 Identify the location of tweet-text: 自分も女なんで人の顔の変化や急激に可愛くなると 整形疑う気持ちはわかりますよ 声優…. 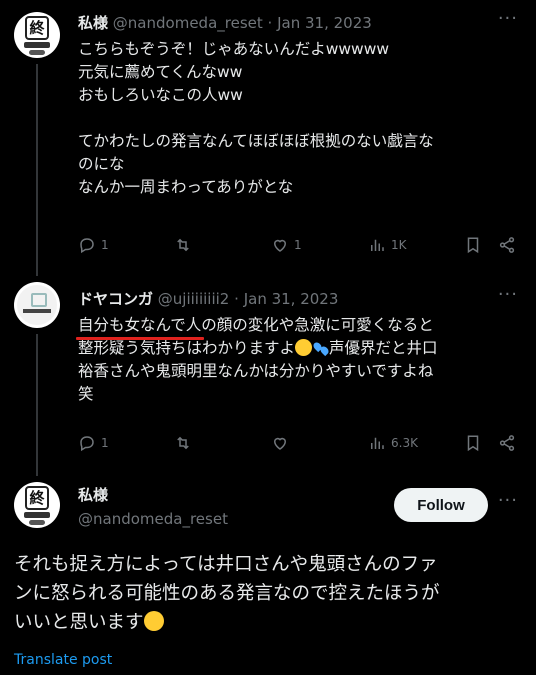
(258, 359).